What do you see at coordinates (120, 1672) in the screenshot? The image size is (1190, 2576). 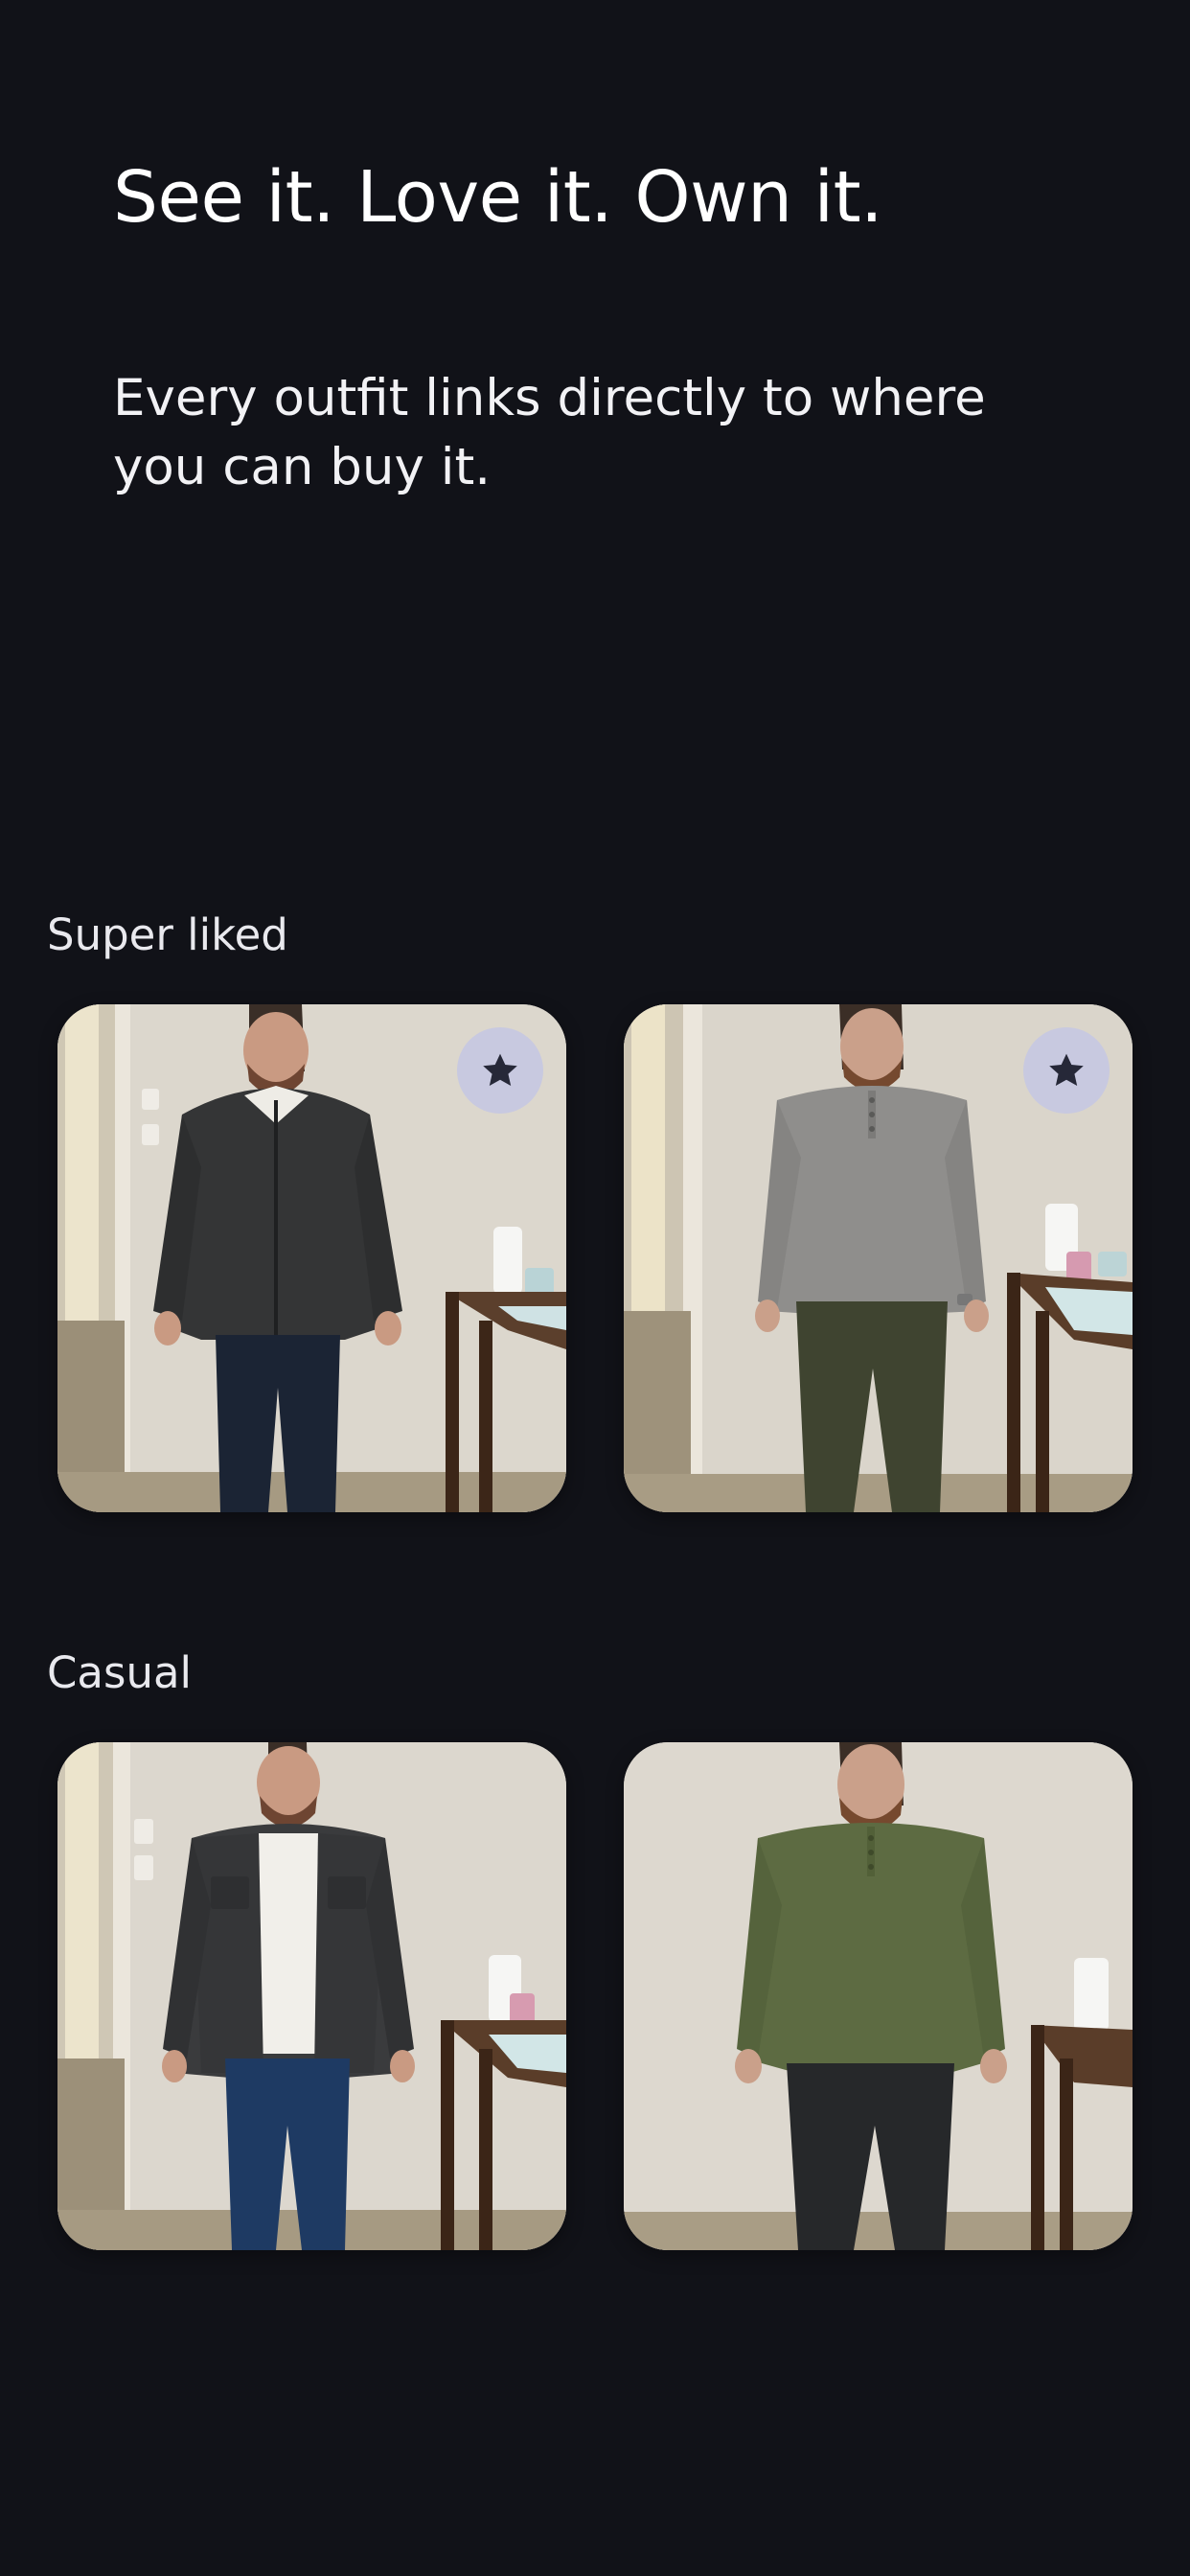 I see `section-label-casual: Casual` at bounding box center [120, 1672].